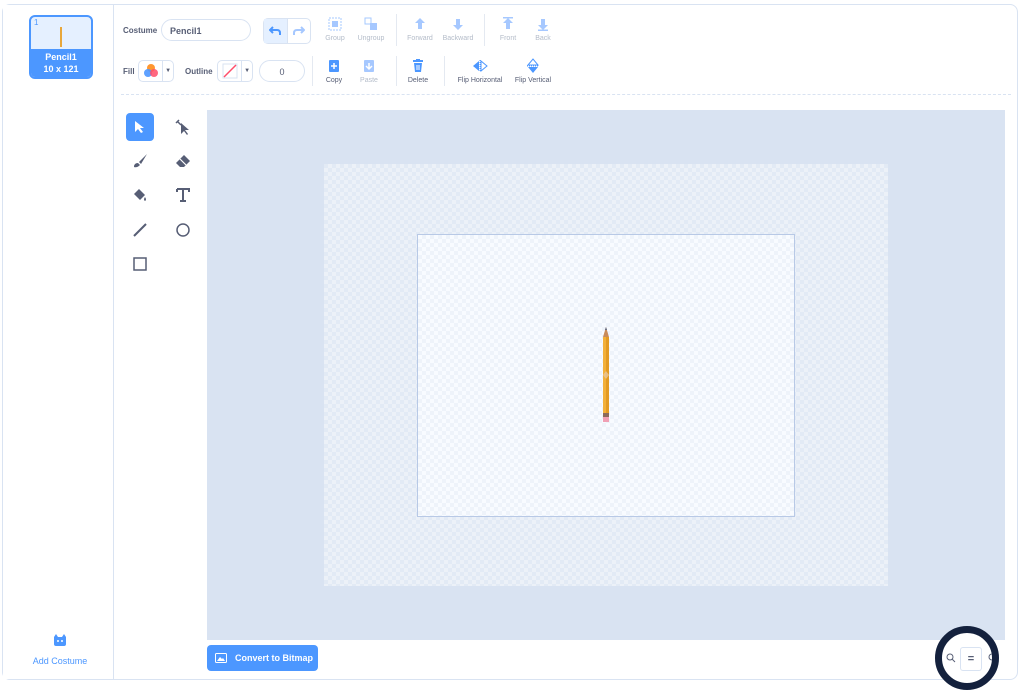 Image resolution: width=1024 pixels, height=693 pixels. I want to click on forward-button: Forward, so click(420, 29).